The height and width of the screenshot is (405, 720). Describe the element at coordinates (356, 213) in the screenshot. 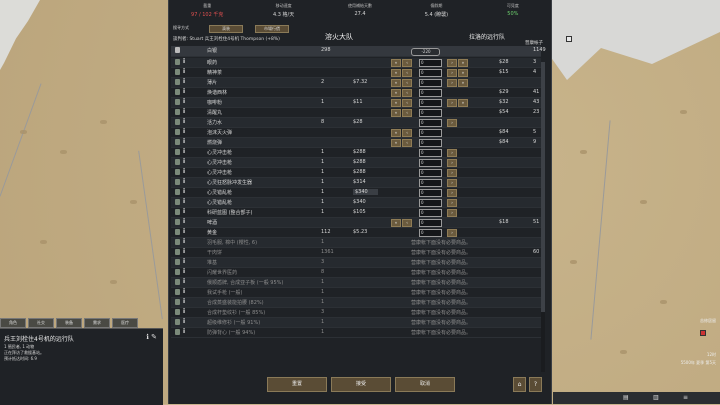

I see `table-row: i 科研蓝图 (整合部子) 1 $105 0 ›` at that location.